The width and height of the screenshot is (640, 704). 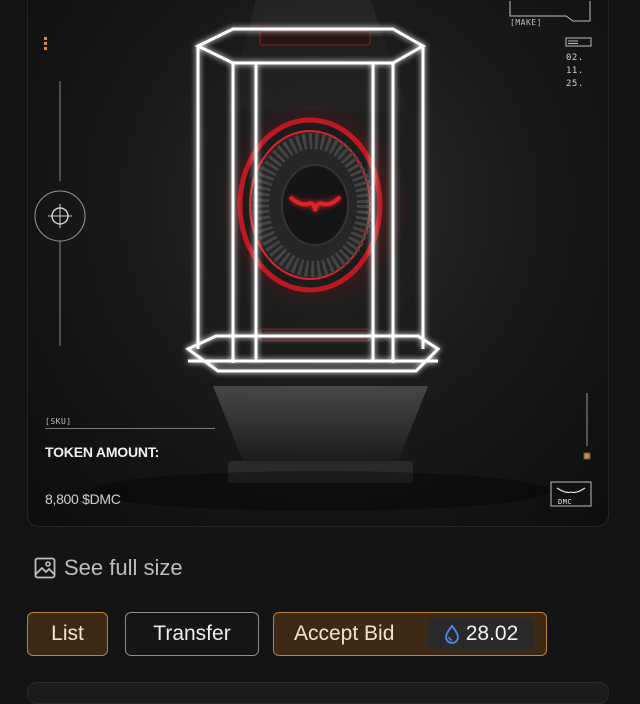 I want to click on fan-object, so click(x=310, y=205).